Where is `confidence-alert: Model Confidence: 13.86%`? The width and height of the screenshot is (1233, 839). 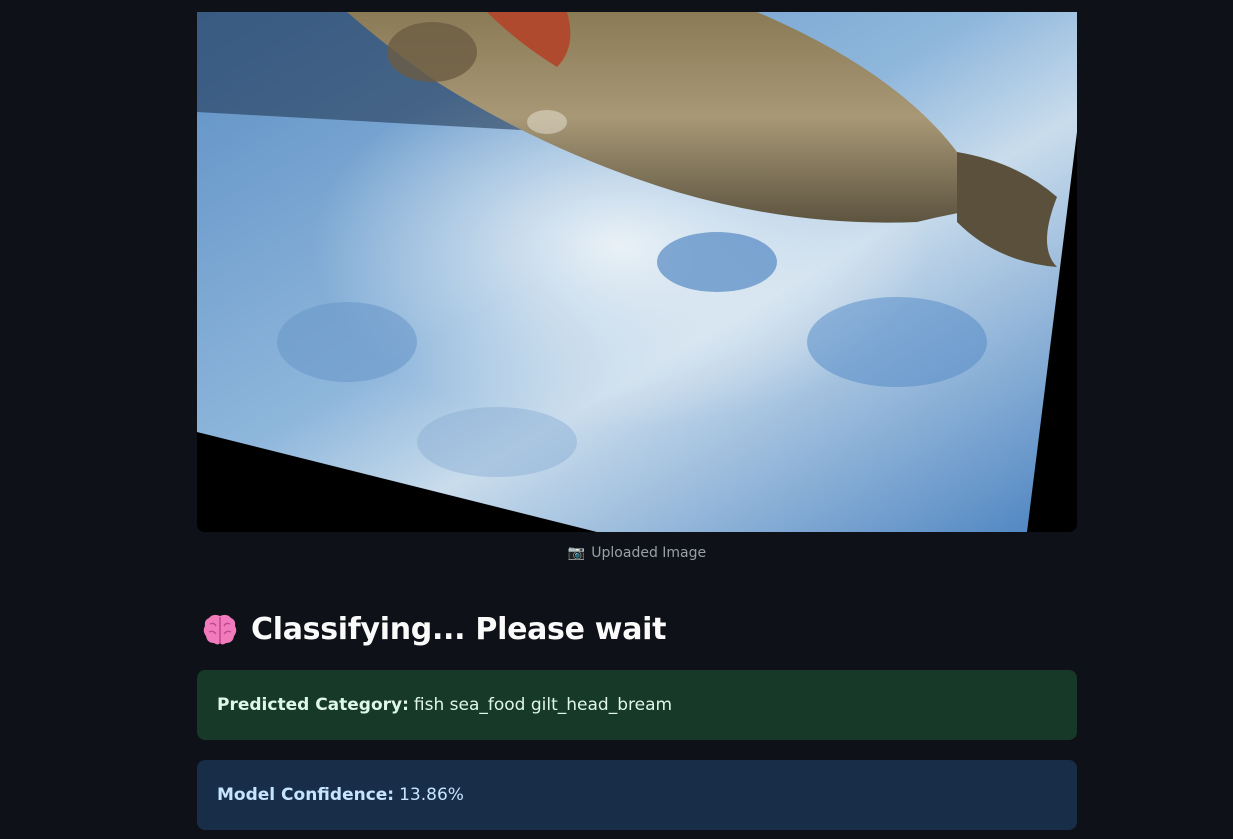
confidence-alert: Model Confidence: 13.86% is located at coordinates (637, 795).